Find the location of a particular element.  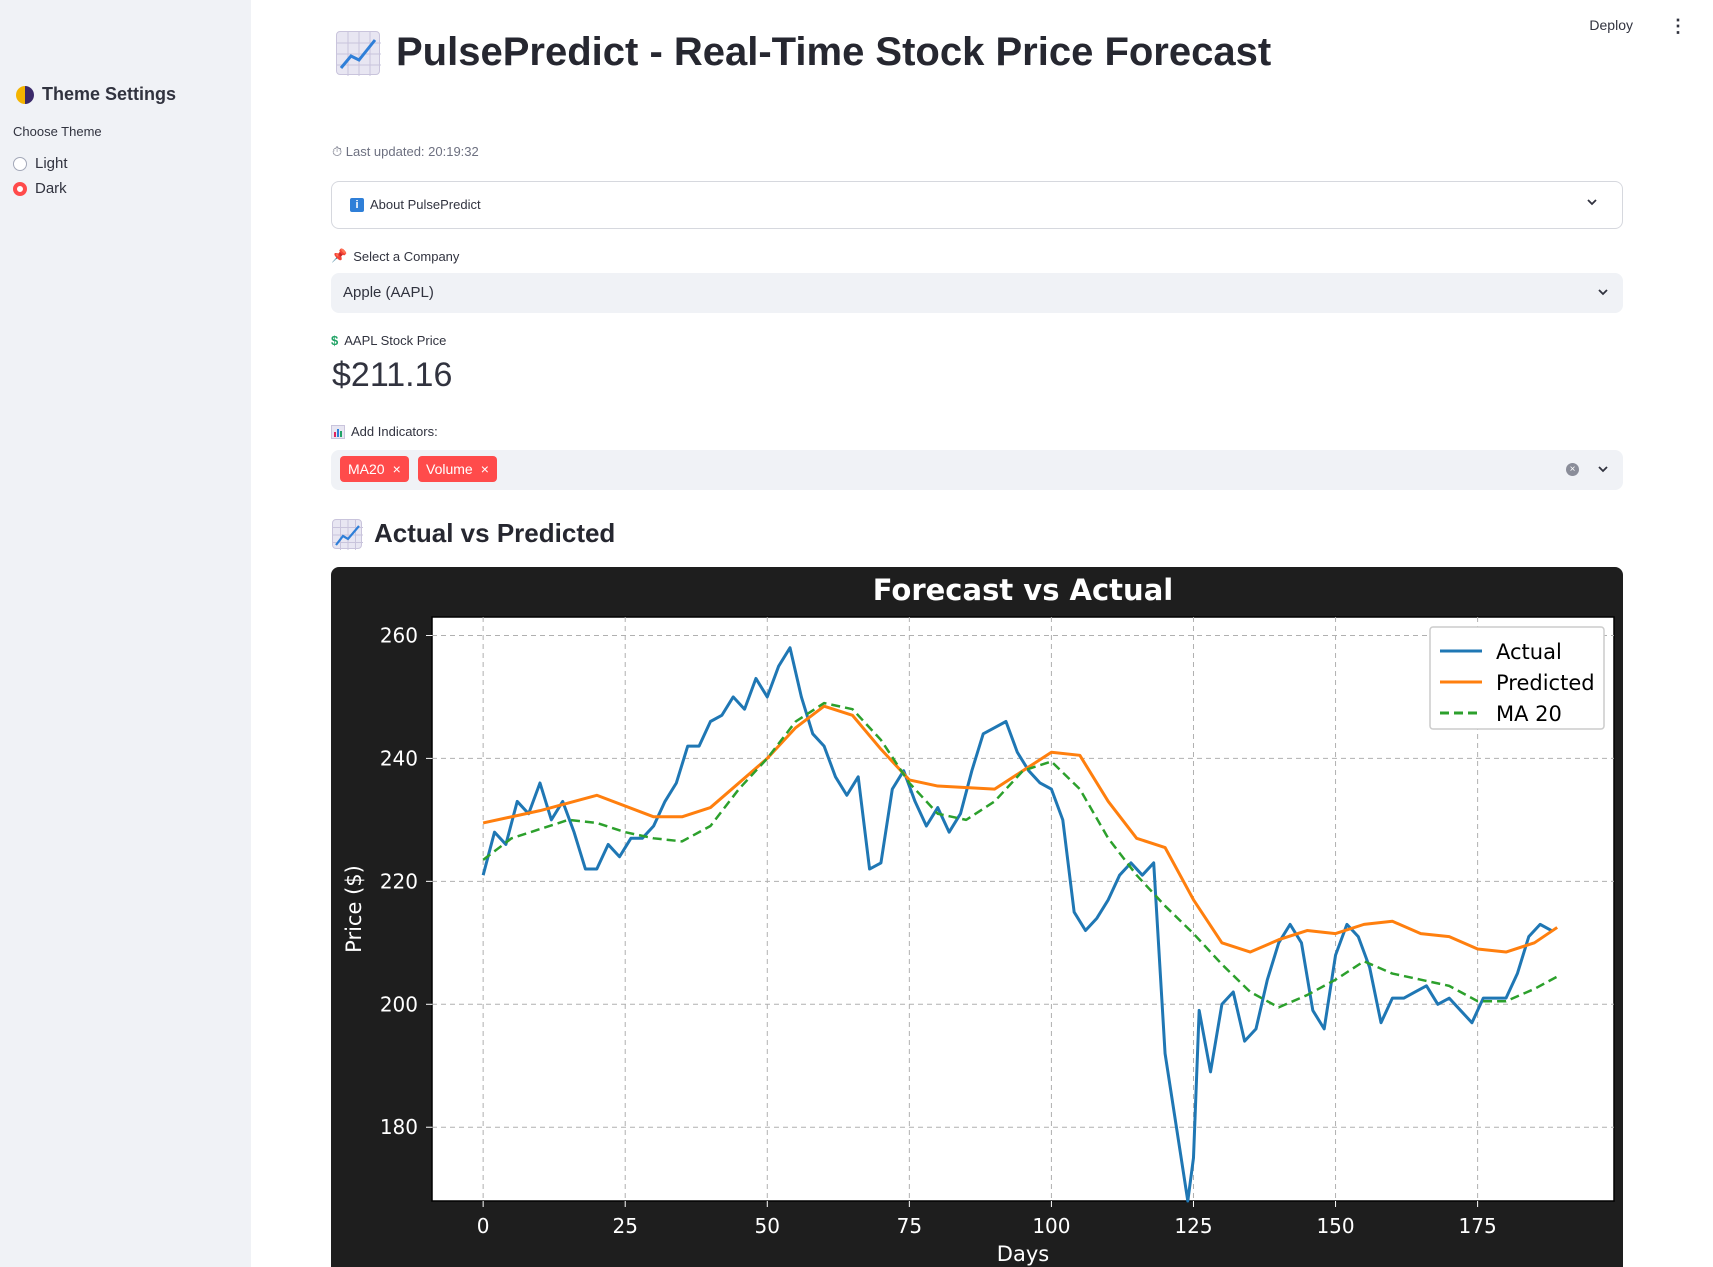

bar-chart-icon is located at coordinates (338, 431).